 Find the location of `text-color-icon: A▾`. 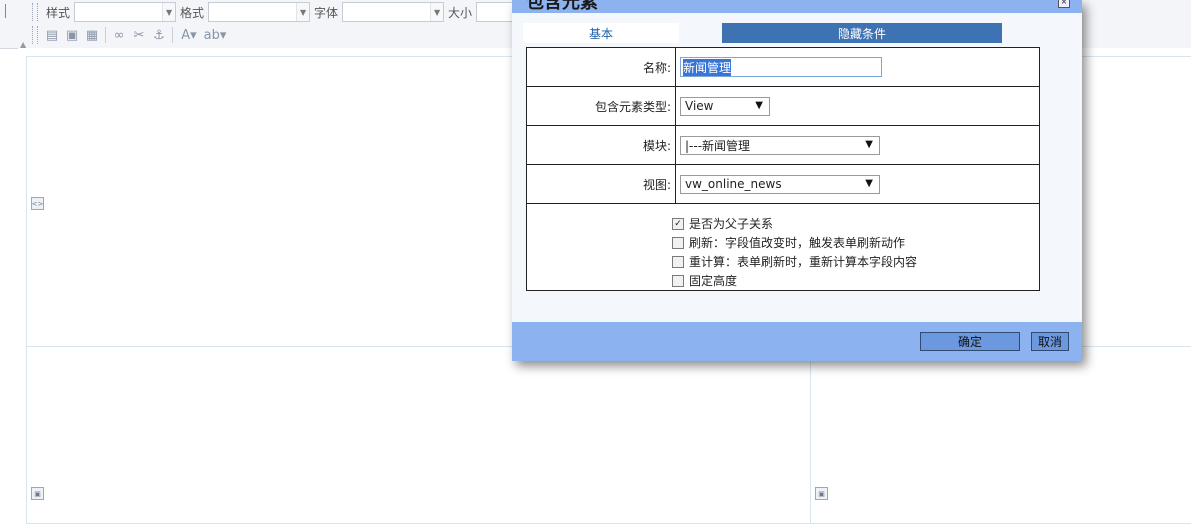

text-color-icon: A▾ is located at coordinates (189, 35).